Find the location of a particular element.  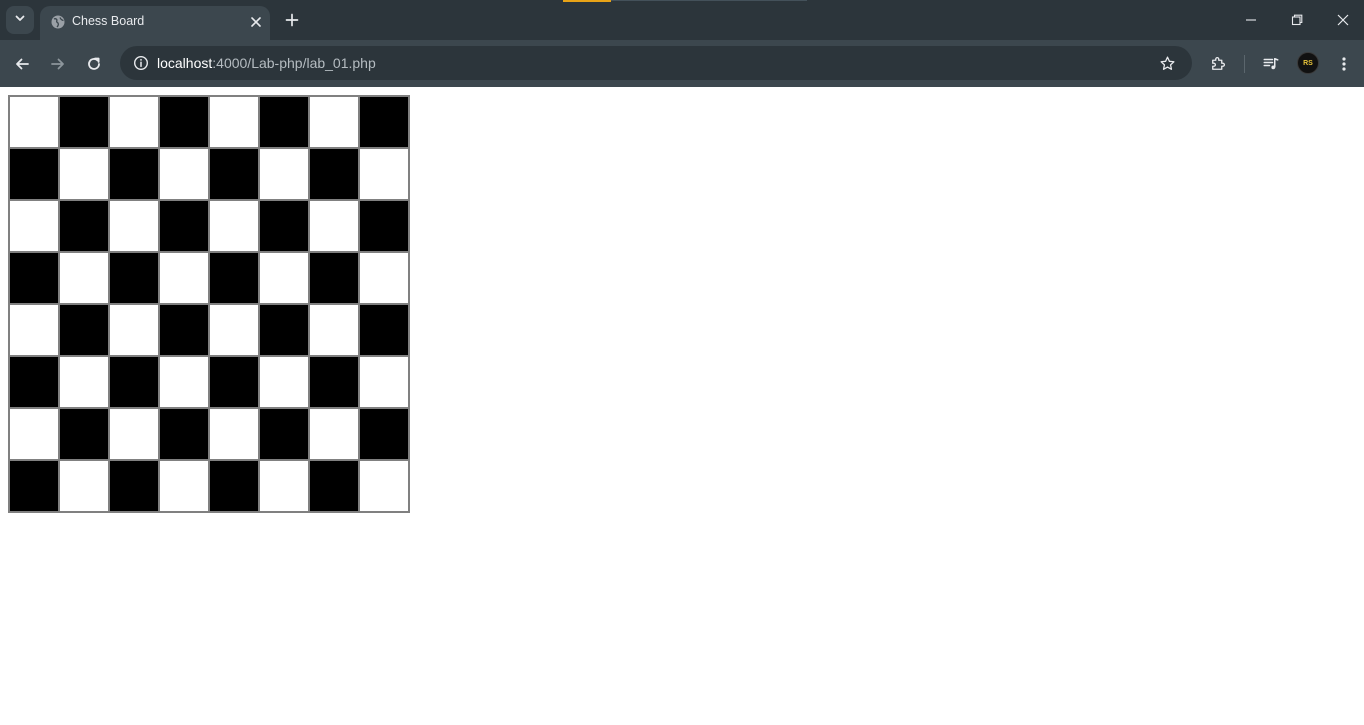

extensions-button is located at coordinates (1218, 64).